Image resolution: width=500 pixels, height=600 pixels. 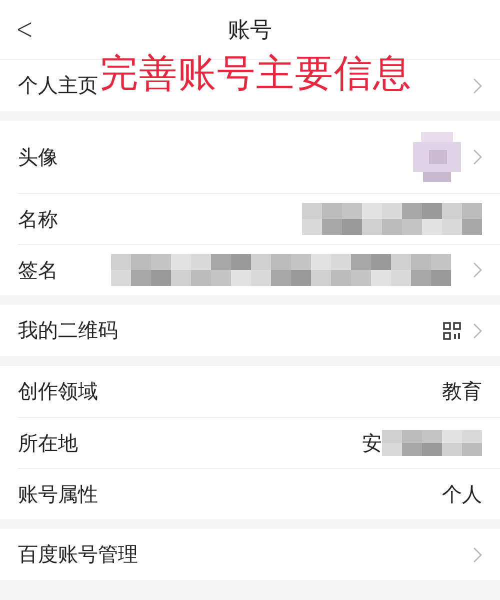 What do you see at coordinates (25, 29) in the screenshot?
I see `back-button: <` at bounding box center [25, 29].